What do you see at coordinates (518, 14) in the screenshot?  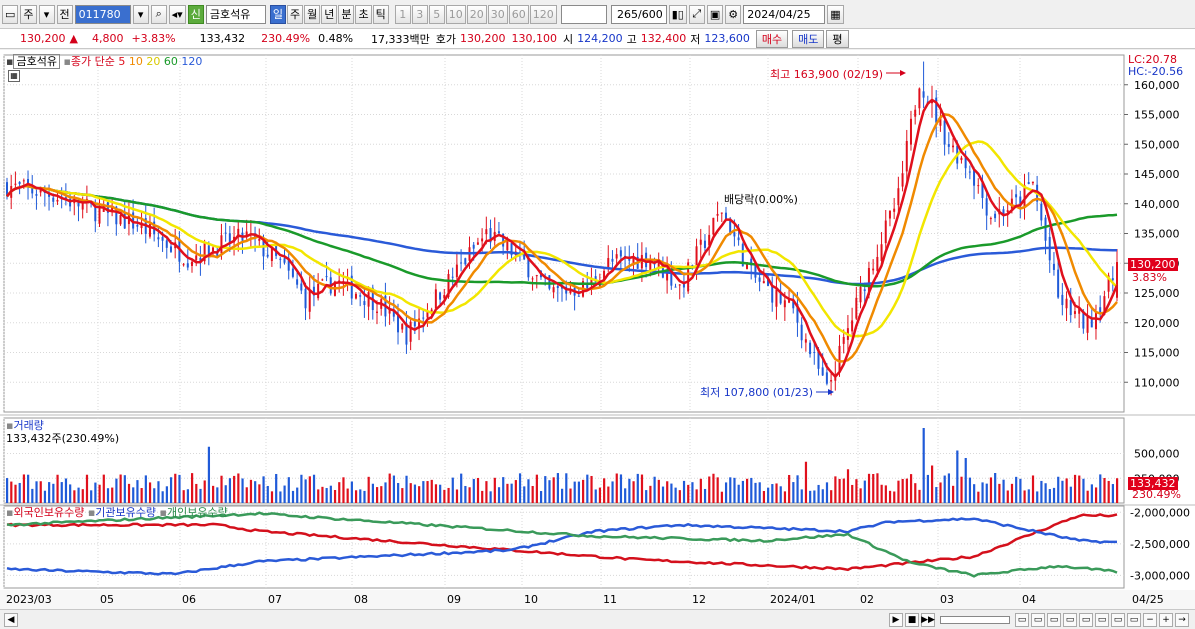 I see `interval-button-6: 60` at bounding box center [518, 14].